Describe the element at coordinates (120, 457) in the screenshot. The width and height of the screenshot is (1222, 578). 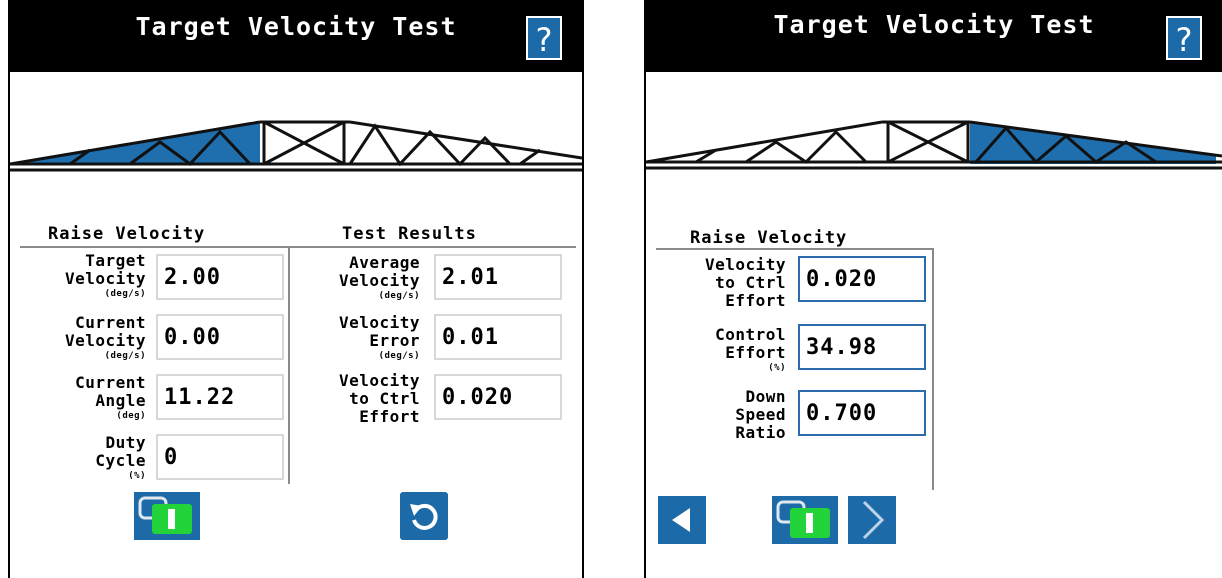
I see `duty-cycle-label: Duty Cycle (%)` at that location.